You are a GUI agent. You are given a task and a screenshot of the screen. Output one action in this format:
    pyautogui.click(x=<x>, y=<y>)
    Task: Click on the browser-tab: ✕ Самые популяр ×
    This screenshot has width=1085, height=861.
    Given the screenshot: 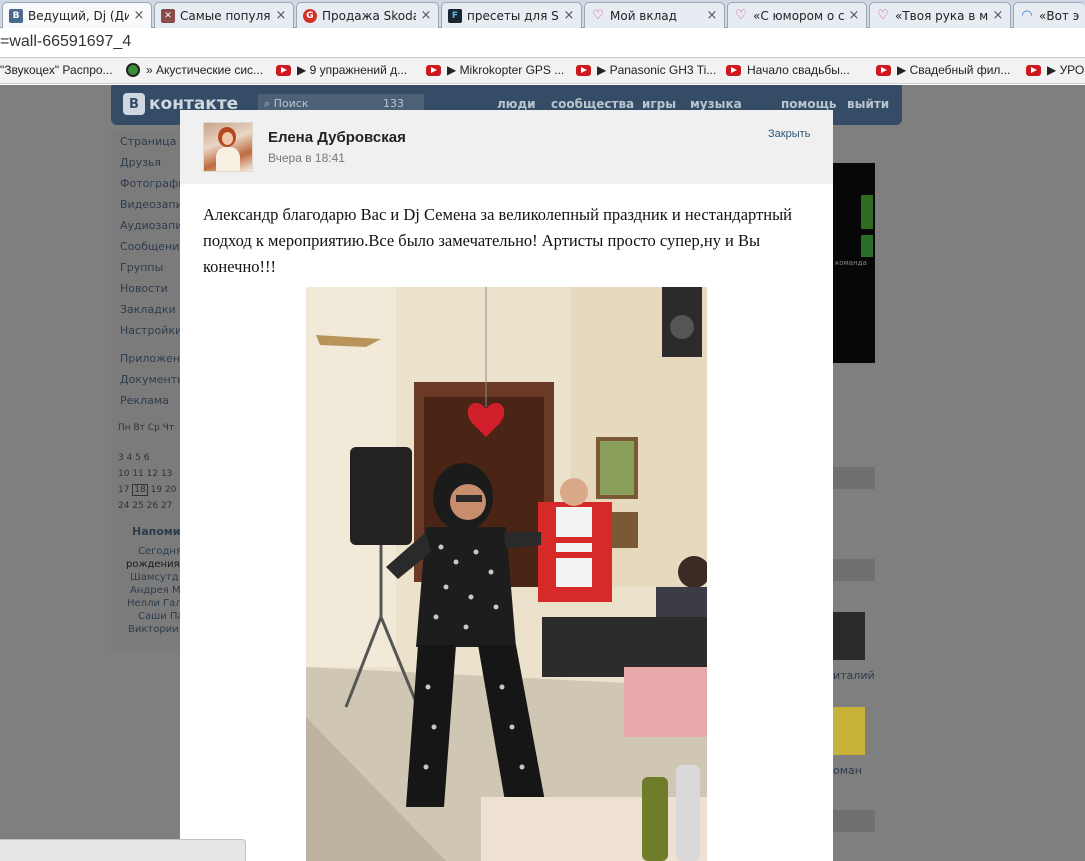 What is the action you would take?
    pyautogui.click(x=224, y=15)
    